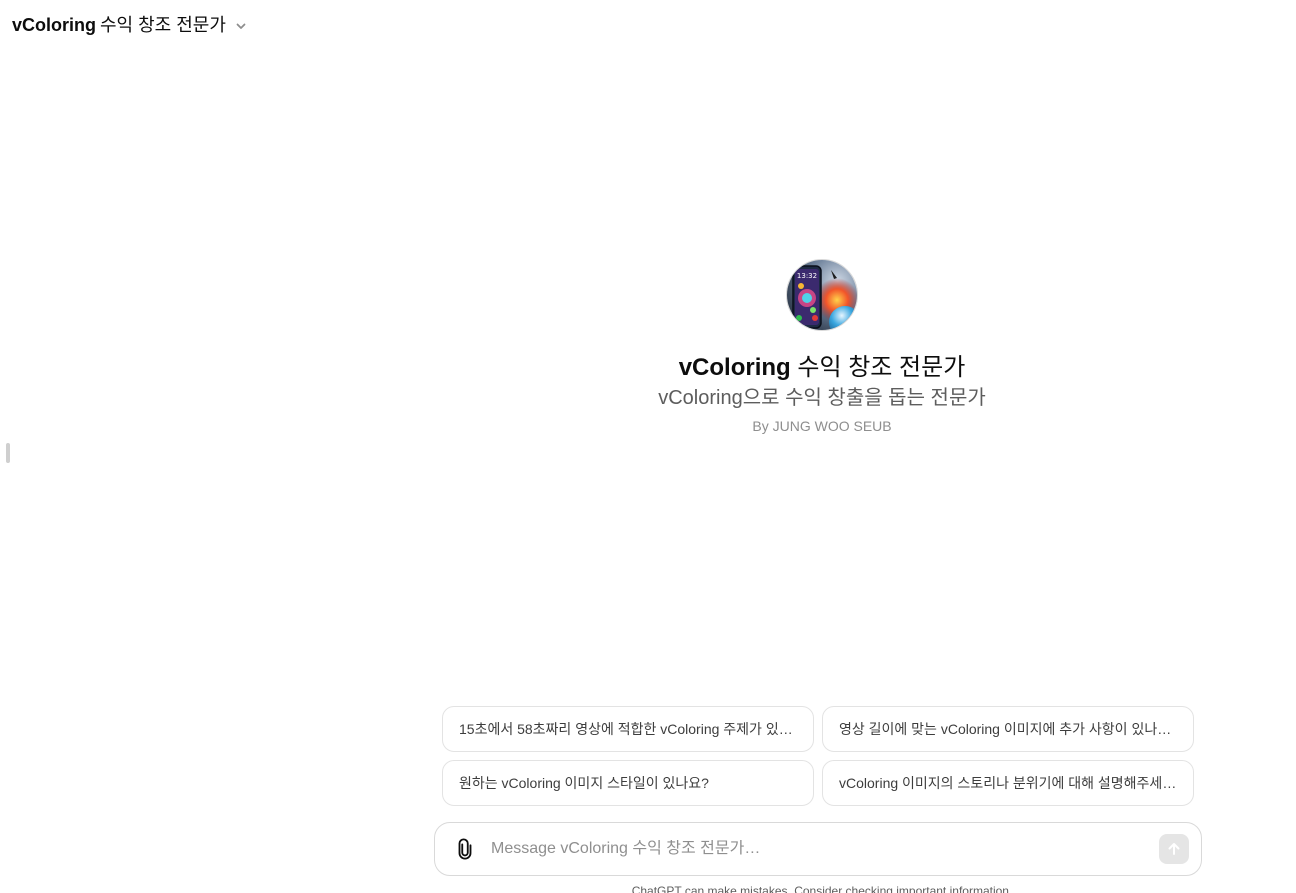 The image size is (1296, 893). I want to click on title-strong: vColoring, so click(54, 25).